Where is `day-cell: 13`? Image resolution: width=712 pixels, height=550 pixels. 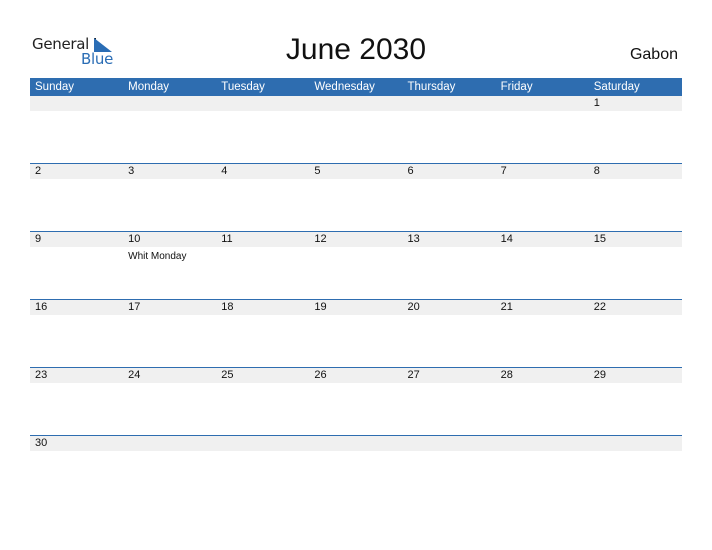
day-cell: 13 is located at coordinates (449, 239).